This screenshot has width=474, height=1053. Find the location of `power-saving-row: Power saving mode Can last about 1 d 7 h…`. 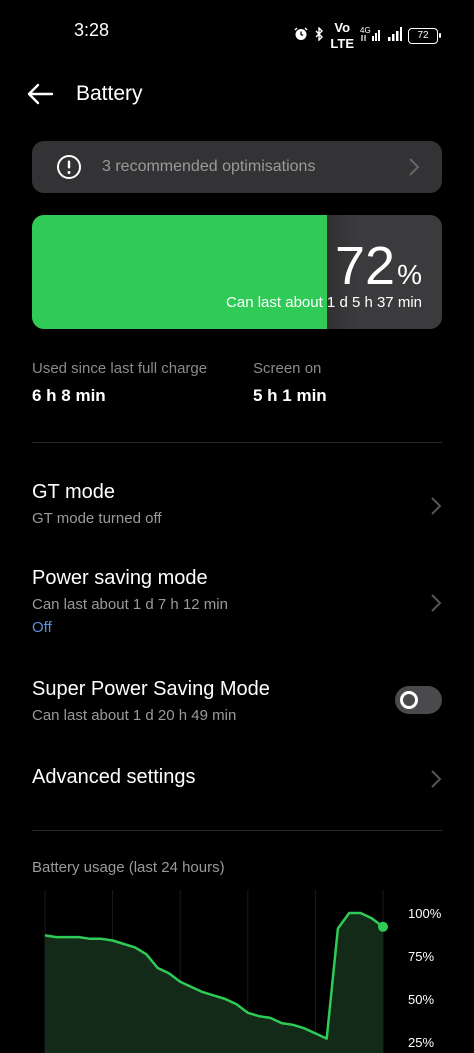

power-saving-row: Power saving mode Can last about 1 d 7 h… is located at coordinates (237, 605).